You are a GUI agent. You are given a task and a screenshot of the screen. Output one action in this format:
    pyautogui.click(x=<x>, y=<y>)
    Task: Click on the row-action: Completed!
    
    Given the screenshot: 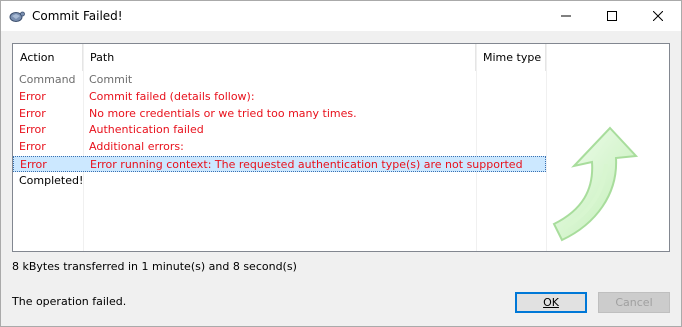 What is the action you would take?
    pyautogui.click(x=51, y=180)
    